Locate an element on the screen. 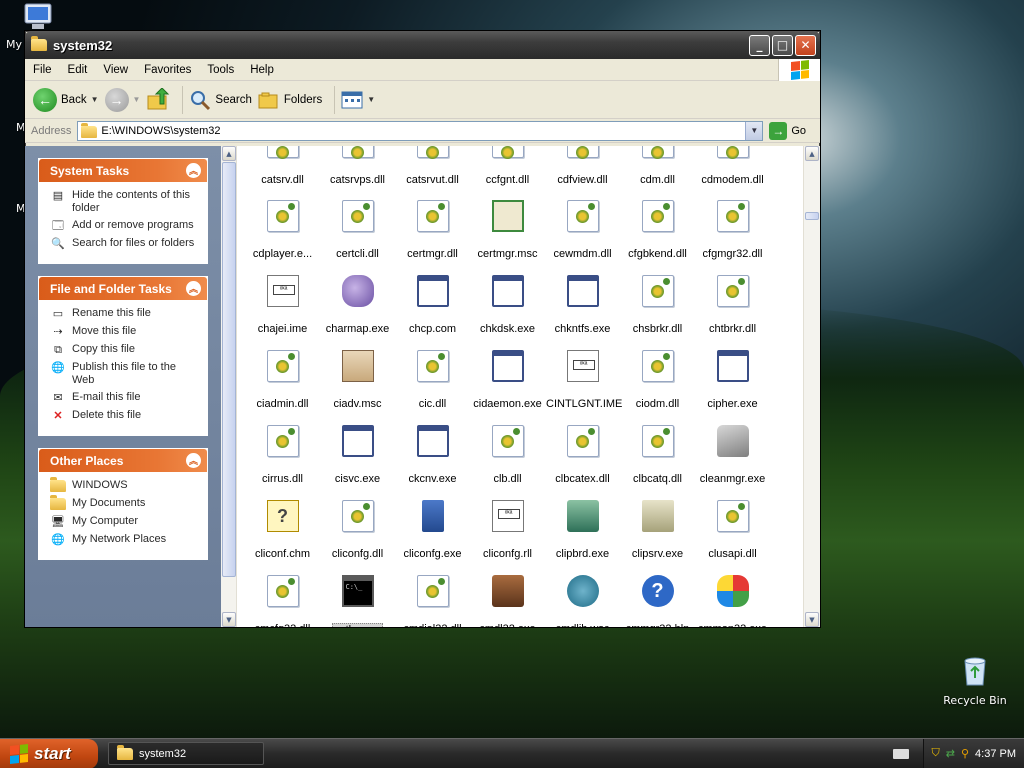 The width and height of the screenshot is (1024, 768). file-item: cfgmgr32.dll is located at coordinates (732, 230).